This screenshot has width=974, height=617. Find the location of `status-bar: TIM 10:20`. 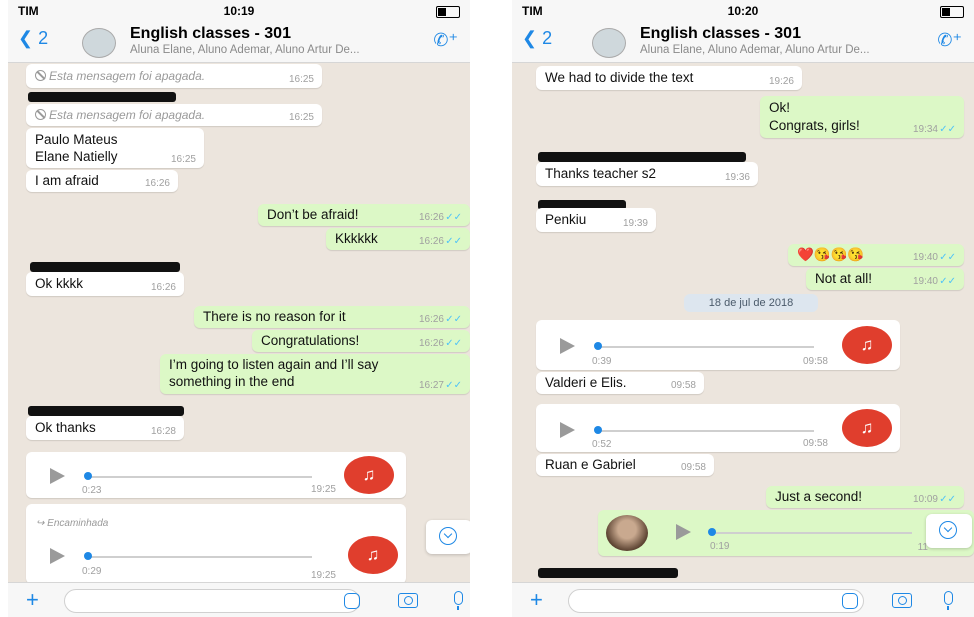

status-bar: TIM 10:20 is located at coordinates (743, 11).